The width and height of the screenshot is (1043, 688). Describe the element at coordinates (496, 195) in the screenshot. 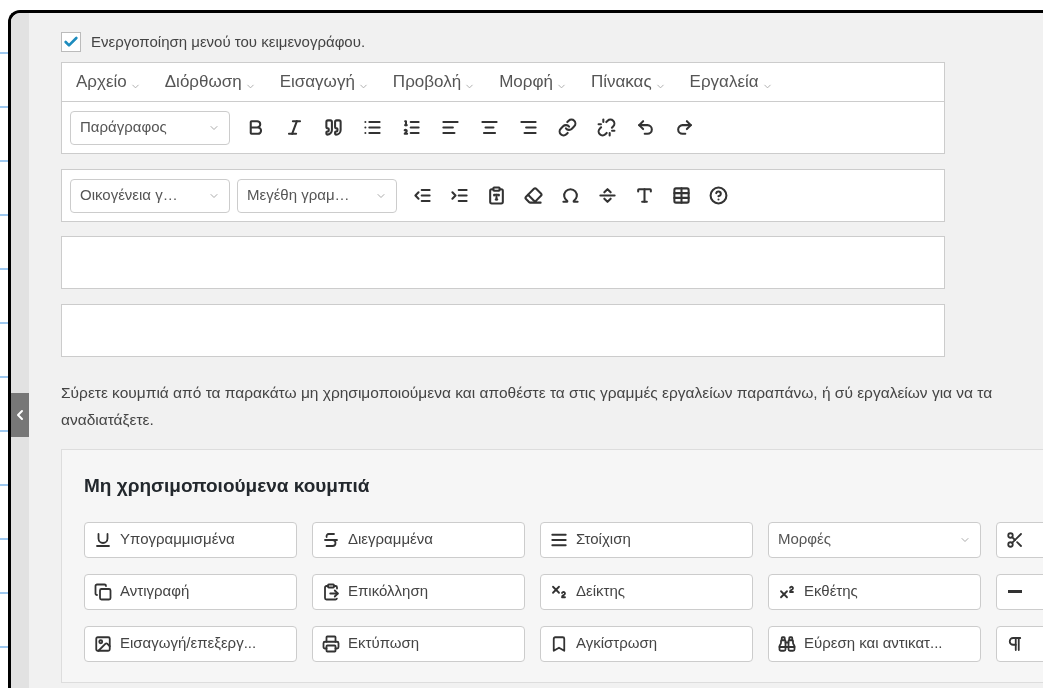

I see `paste-text-icon` at that location.